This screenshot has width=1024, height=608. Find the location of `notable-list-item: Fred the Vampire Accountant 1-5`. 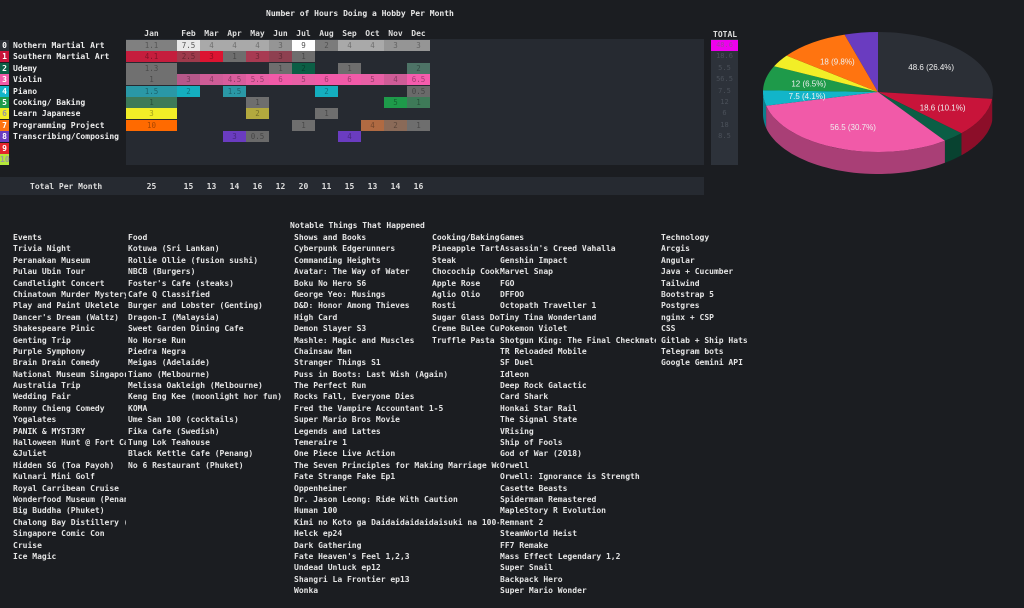

notable-list-item: Fred the Vampire Accountant 1-5 is located at coordinates (369, 408).